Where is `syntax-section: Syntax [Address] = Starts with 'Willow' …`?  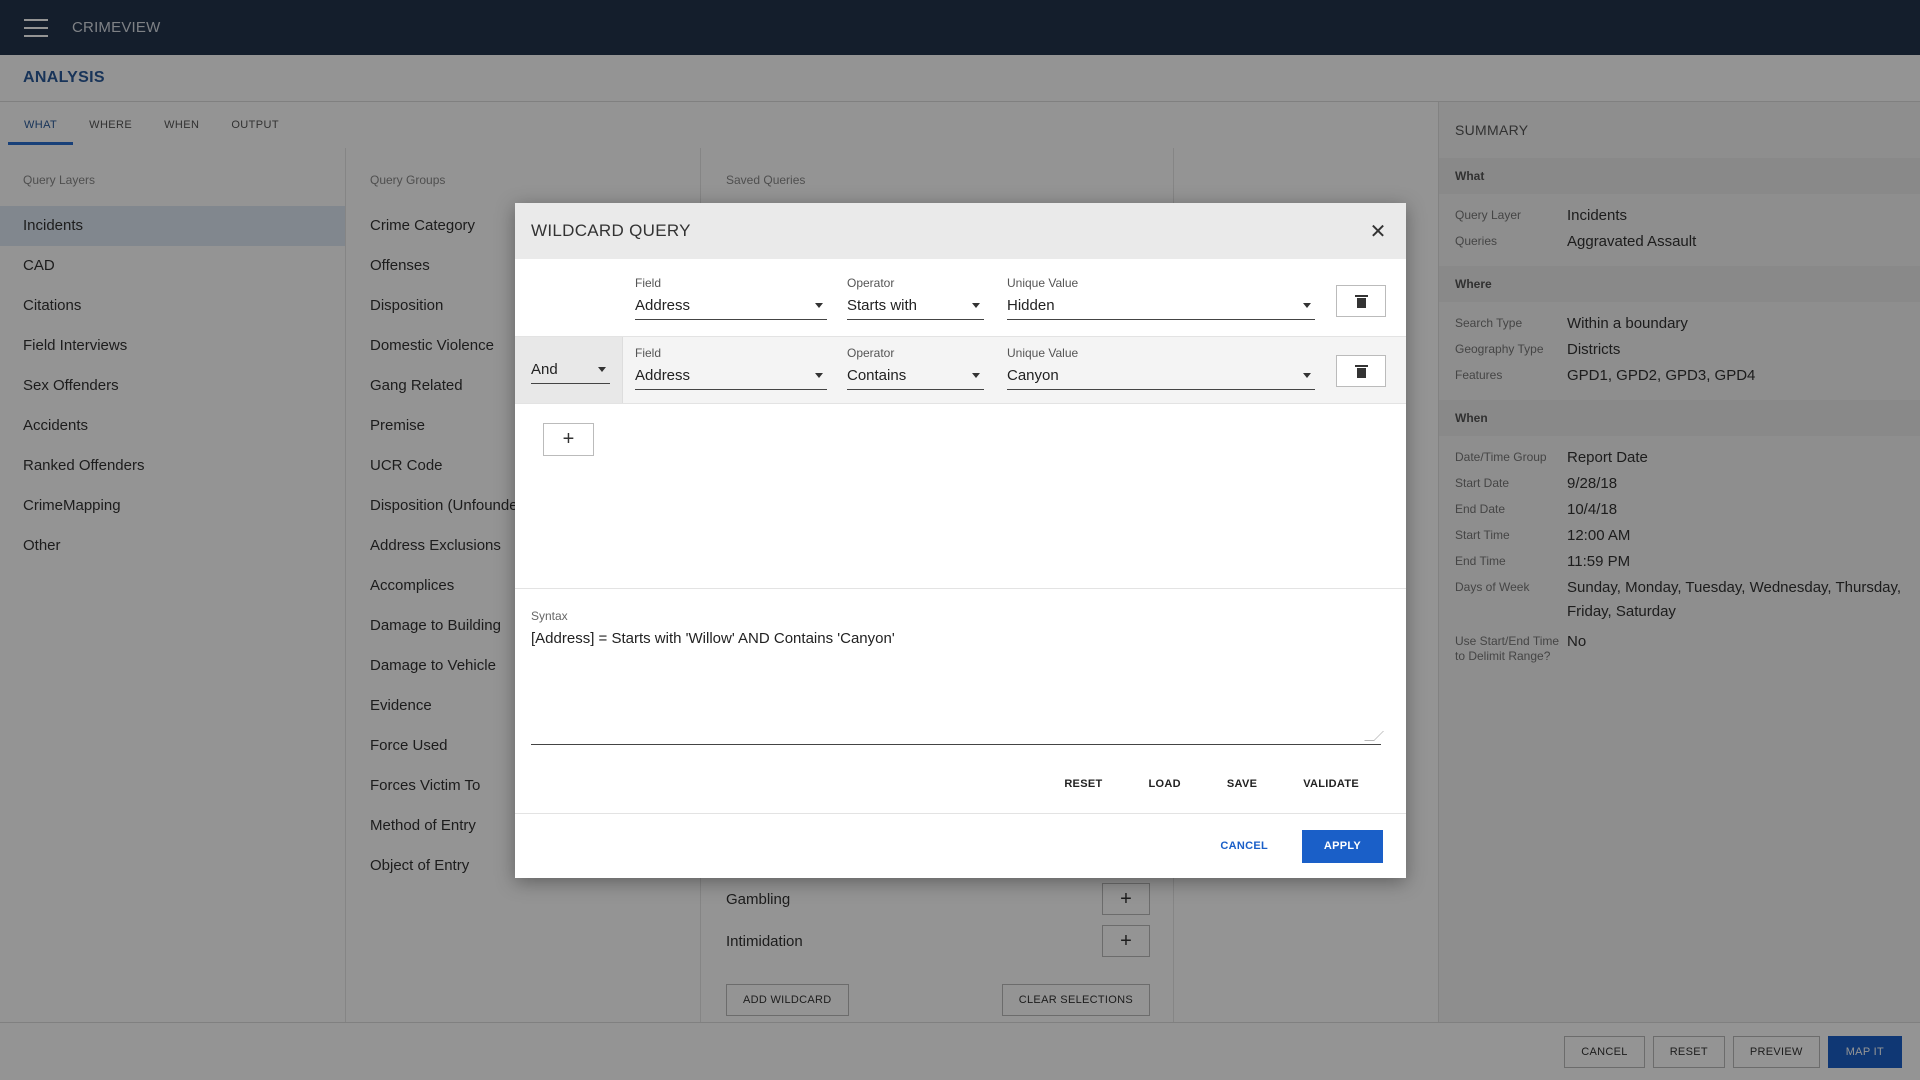 syntax-section: Syntax [Address] = Starts with 'Willow' … is located at coordinates (960, 666).